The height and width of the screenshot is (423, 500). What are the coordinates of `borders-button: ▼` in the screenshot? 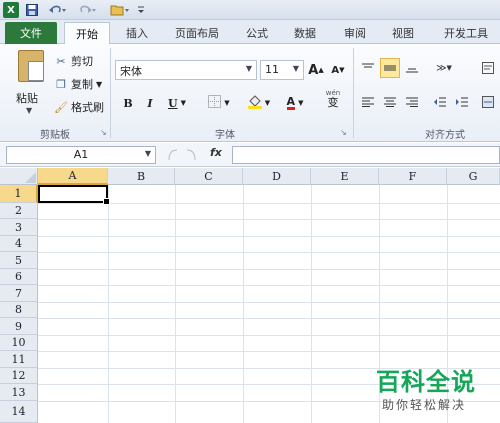 It's located at (219, 103).